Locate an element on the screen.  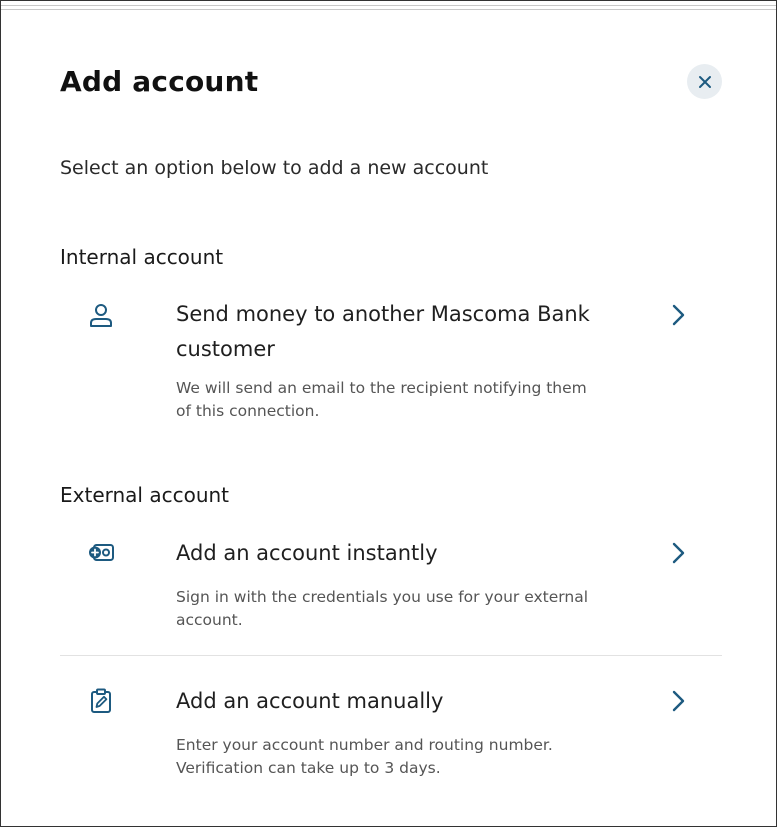
section-title-internal: Internal account is located at coordinates (142, 257).